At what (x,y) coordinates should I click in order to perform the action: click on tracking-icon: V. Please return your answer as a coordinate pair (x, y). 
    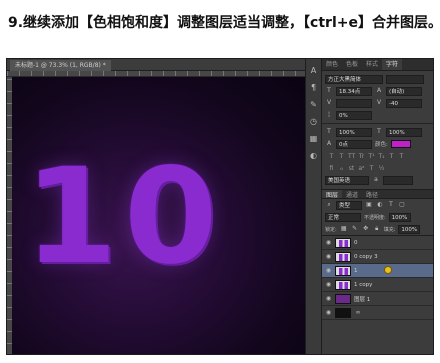
    Looking at the image, I should click on (379, 102).